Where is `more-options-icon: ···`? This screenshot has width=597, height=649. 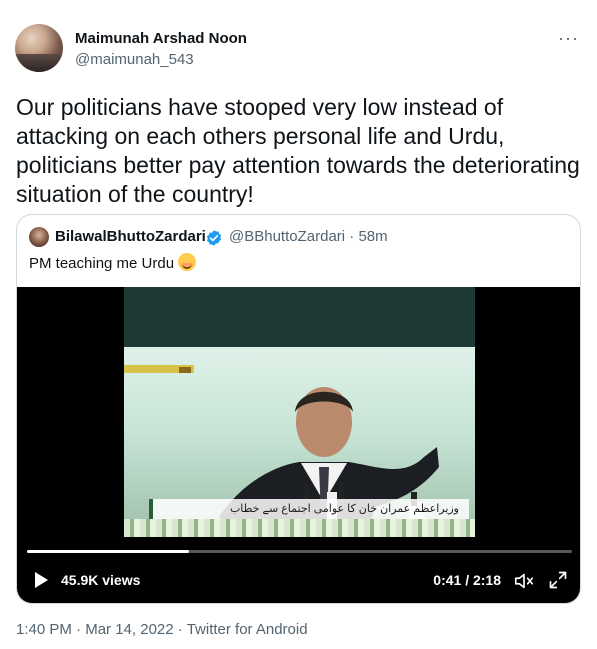 more-options-icon: ··· is located at coordinates (568, 38).